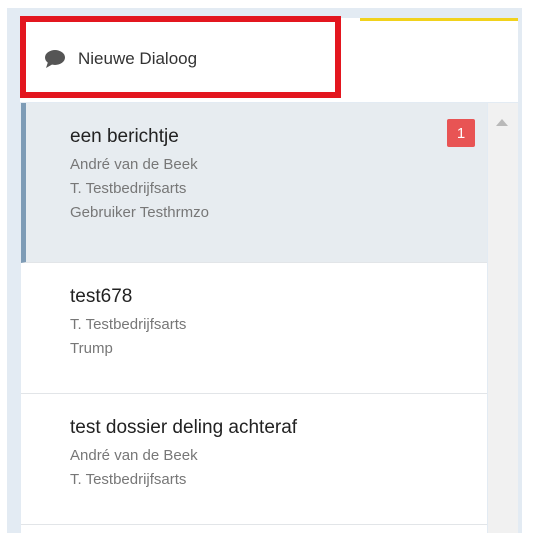 This screenshot has height=533, width=547. What do you see at coordinates (180, 57) in the screenshot?
I see `highlight-box` at bounding box center [180, 57].